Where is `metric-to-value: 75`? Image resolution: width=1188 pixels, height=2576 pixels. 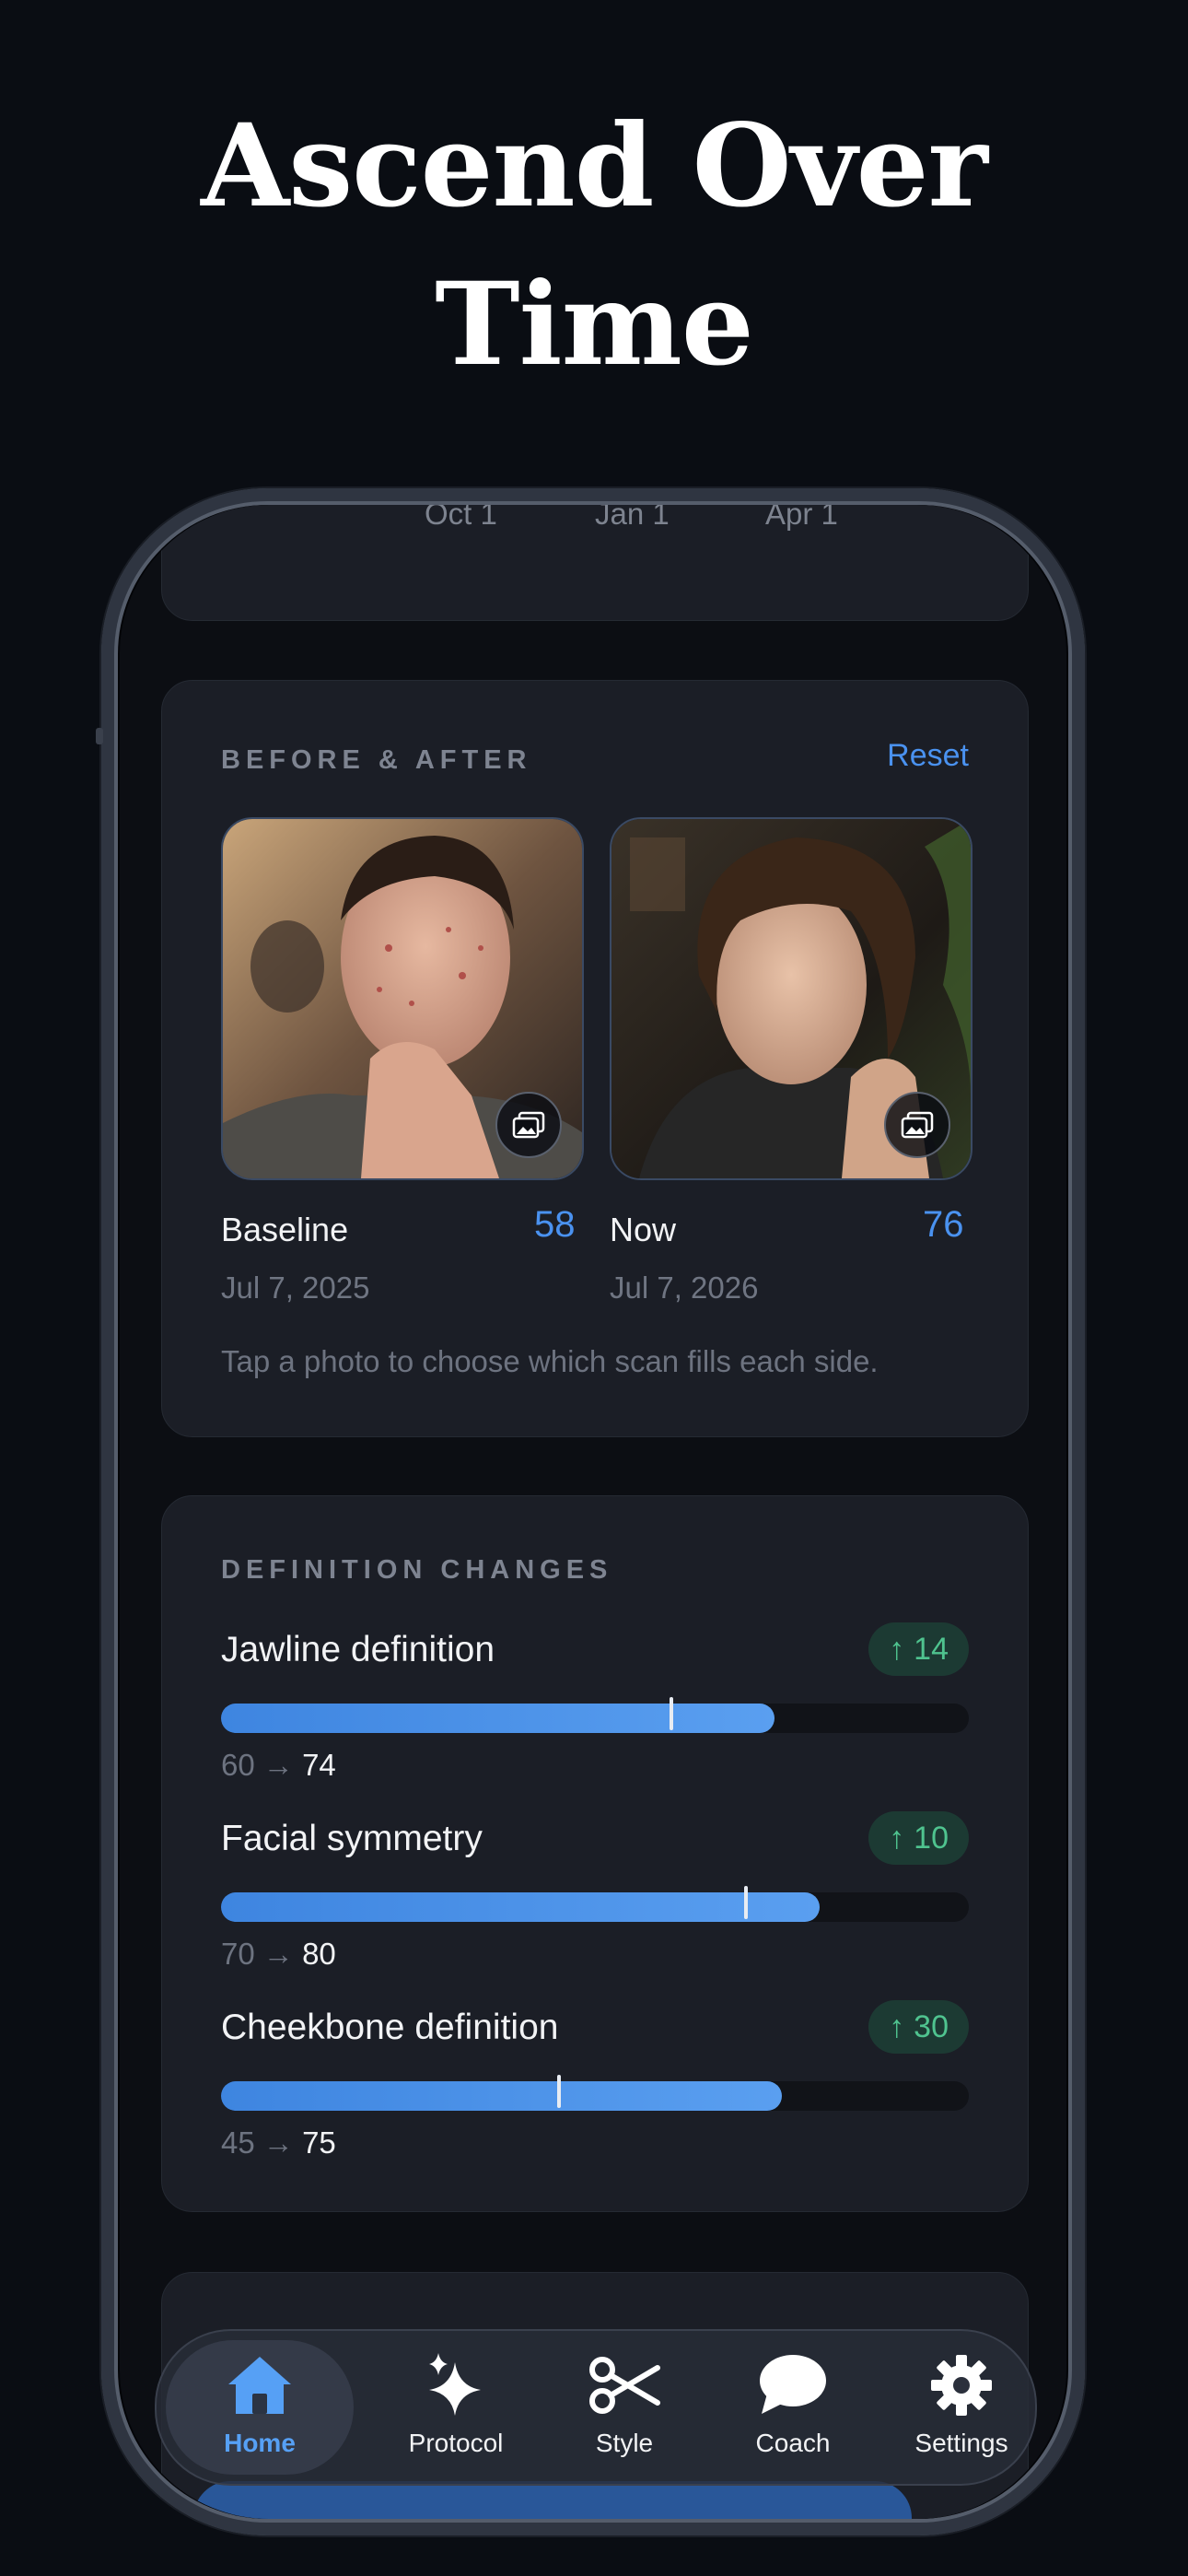
metric-to-value: 75 is located at coordinates (319, 2142).